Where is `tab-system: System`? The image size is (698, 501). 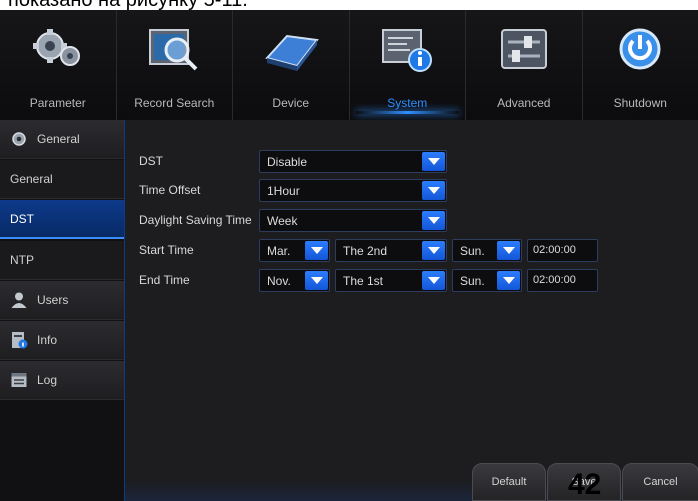 tab-system: System is located at coordinates (408, 65).